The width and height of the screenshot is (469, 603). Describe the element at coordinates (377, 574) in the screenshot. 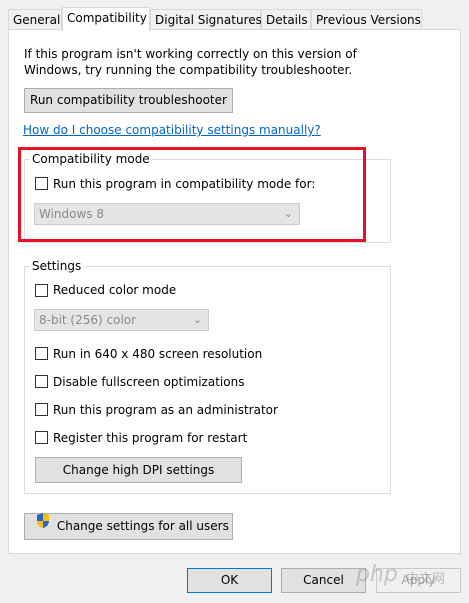

I see `watermark-logo: php` at that location.